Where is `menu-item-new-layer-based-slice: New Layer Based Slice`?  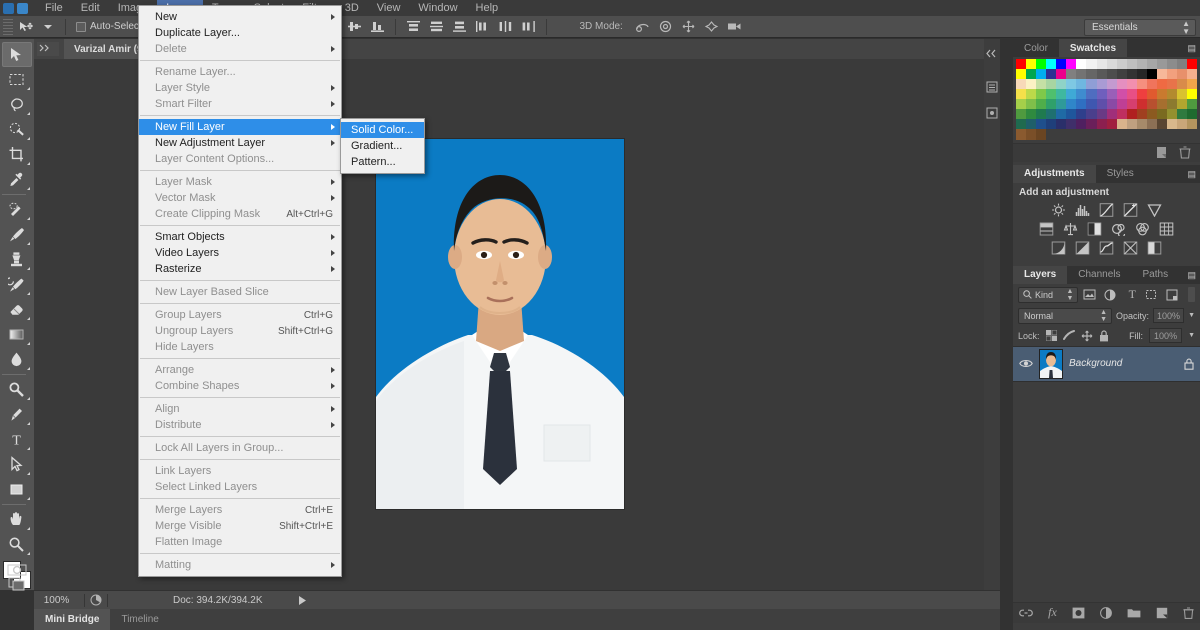 menu-item-new-layer-based-slice: New Layer Based Slice is located at coordinates (240, 292).